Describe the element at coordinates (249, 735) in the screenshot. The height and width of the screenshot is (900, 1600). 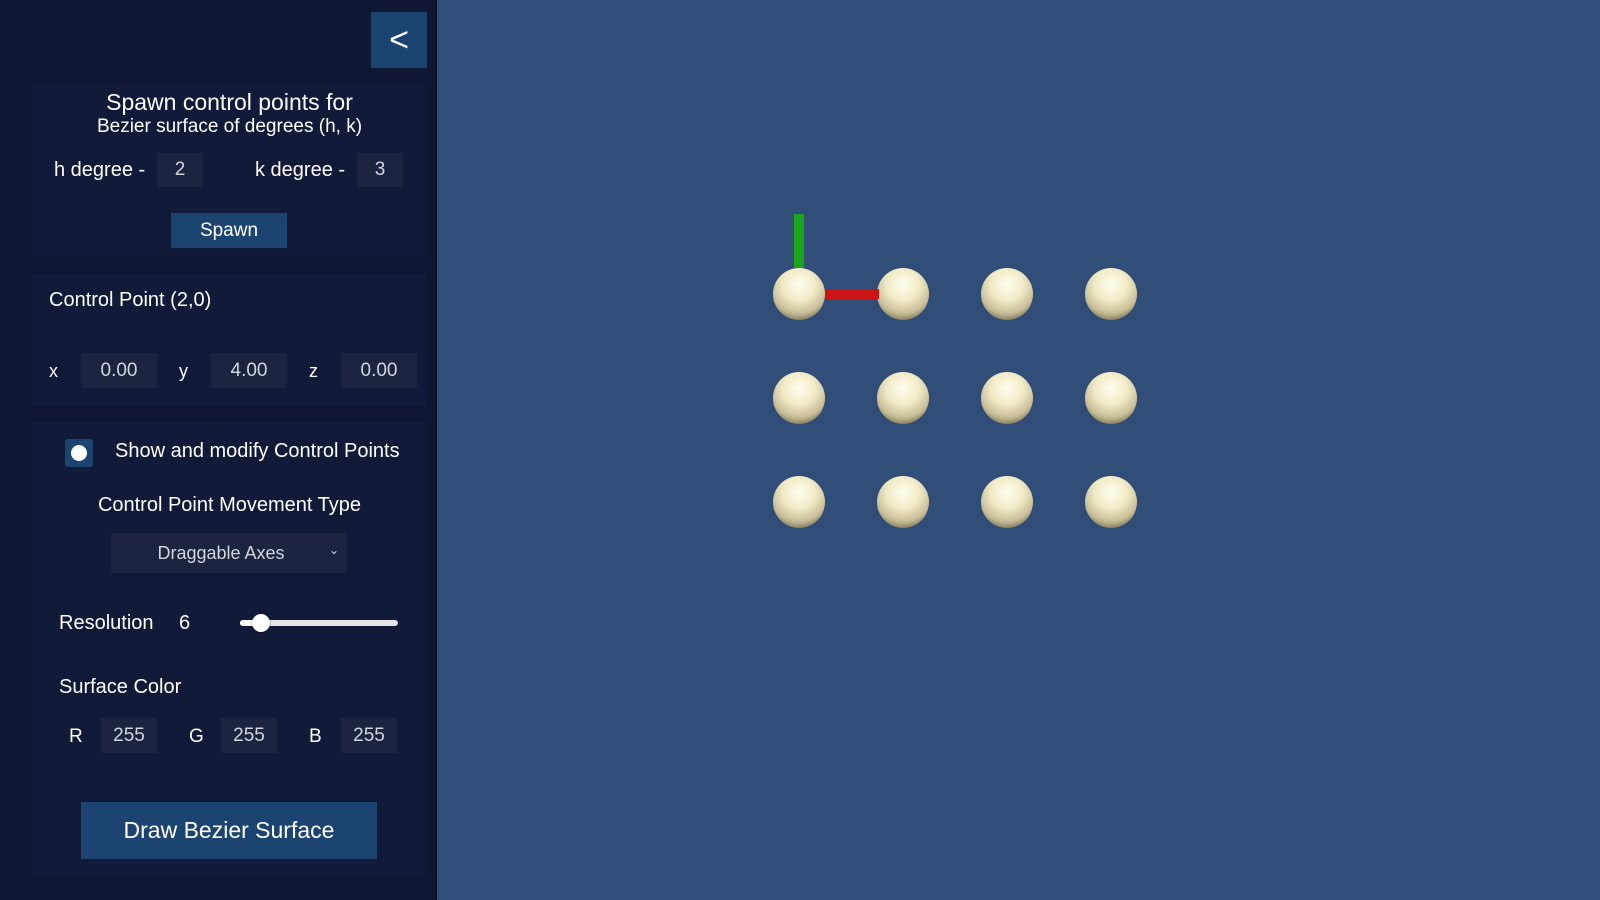
I see `g-input` at that location.